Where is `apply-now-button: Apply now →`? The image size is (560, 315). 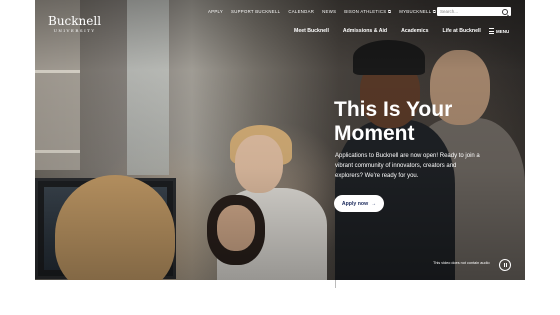 apply-now-button: Apply now → is located at coordinates (359, 203).